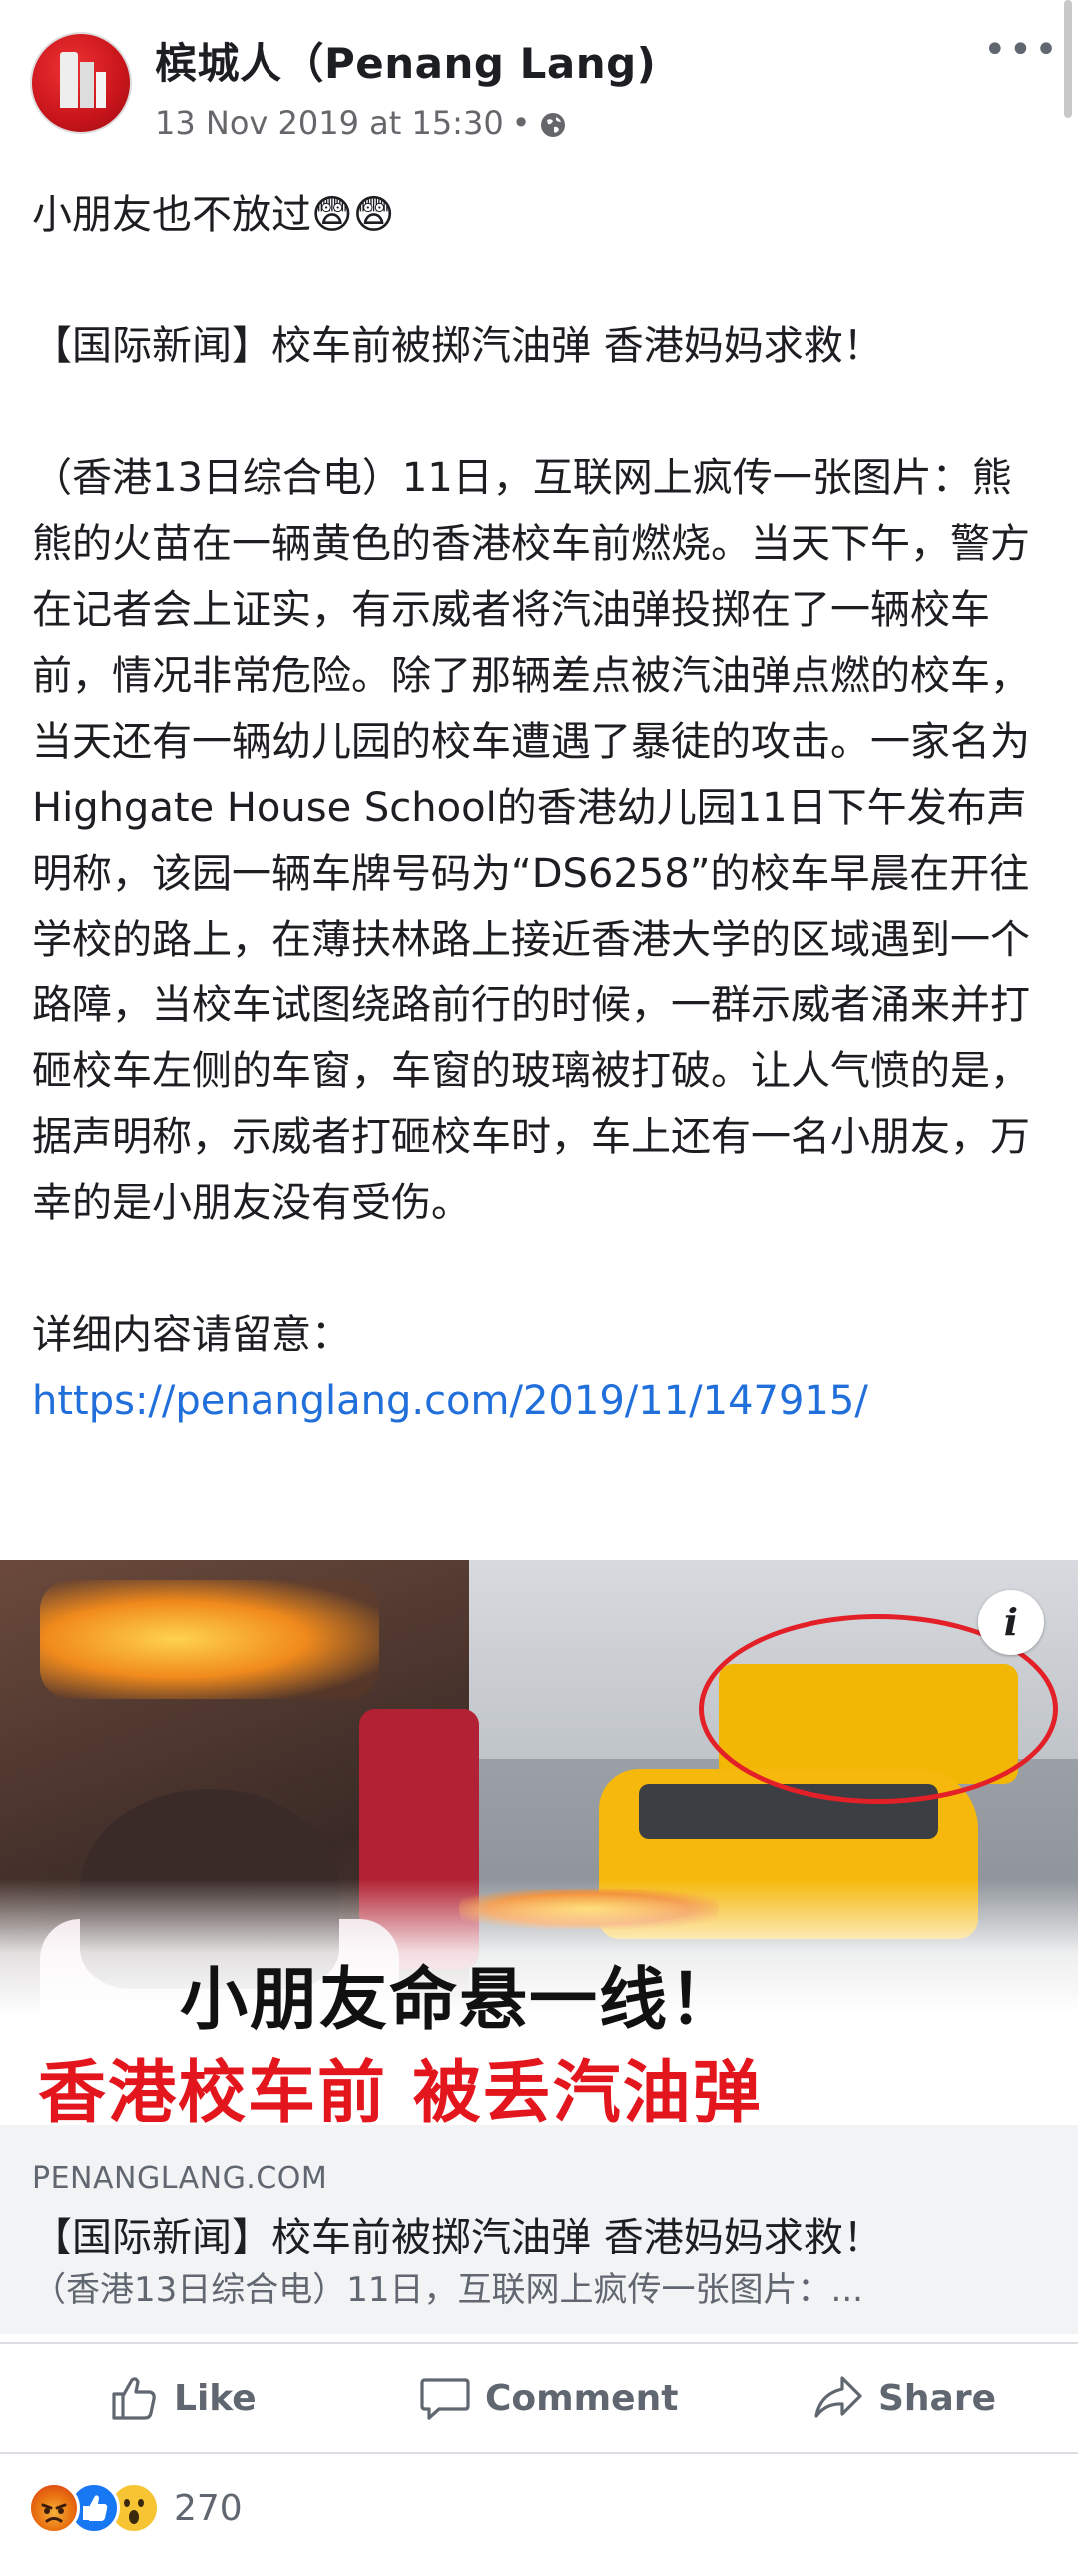  I want to click on action-bar: Like Comment Share, so click(539, 2398).